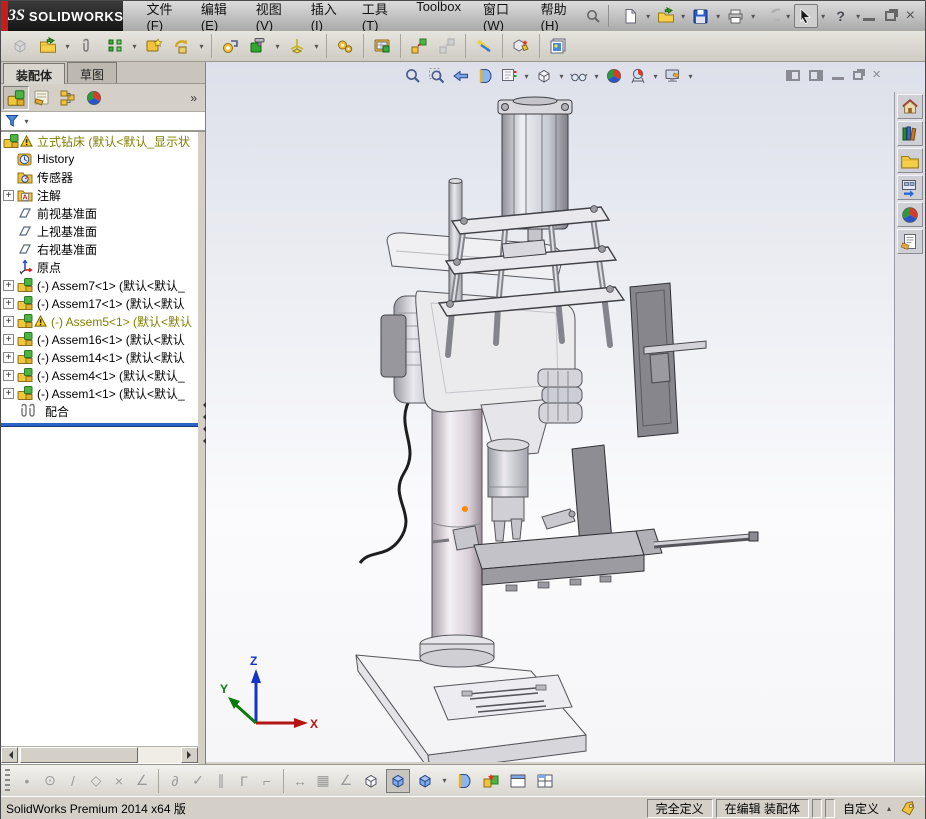  I want to click on design-library-icon, so click(910, 133).